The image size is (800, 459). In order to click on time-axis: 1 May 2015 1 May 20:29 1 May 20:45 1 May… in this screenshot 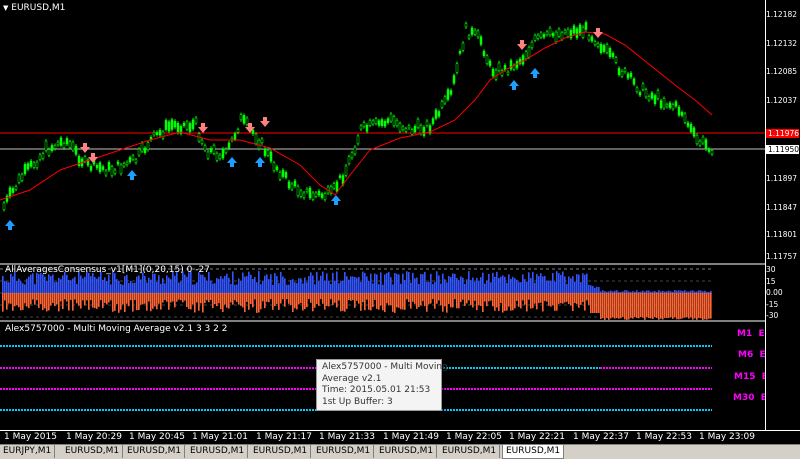, I will do `click(400, 437)`.